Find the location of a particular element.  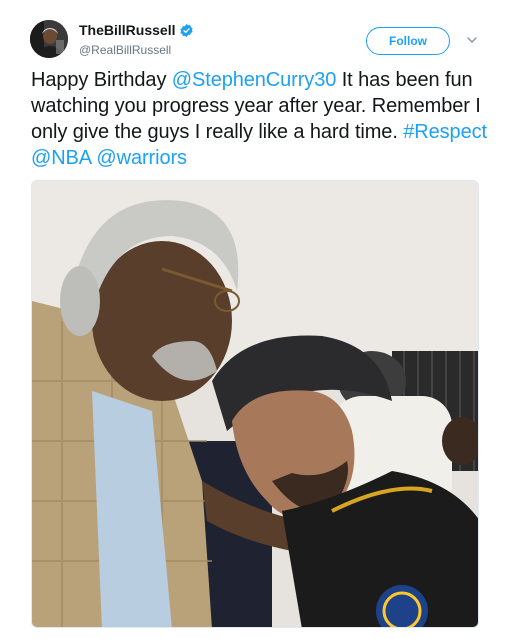

profile-photo is located at coordinates (49, 39).